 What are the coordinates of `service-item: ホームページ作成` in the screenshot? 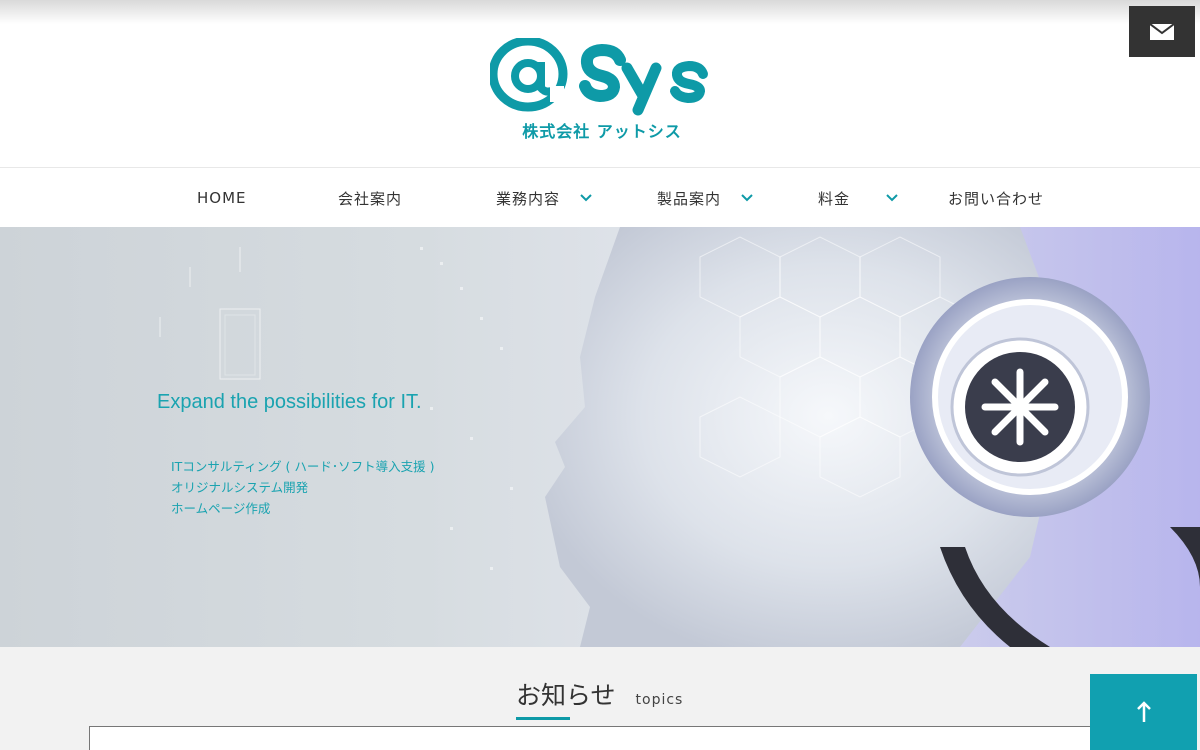 It's located at (221, 508).